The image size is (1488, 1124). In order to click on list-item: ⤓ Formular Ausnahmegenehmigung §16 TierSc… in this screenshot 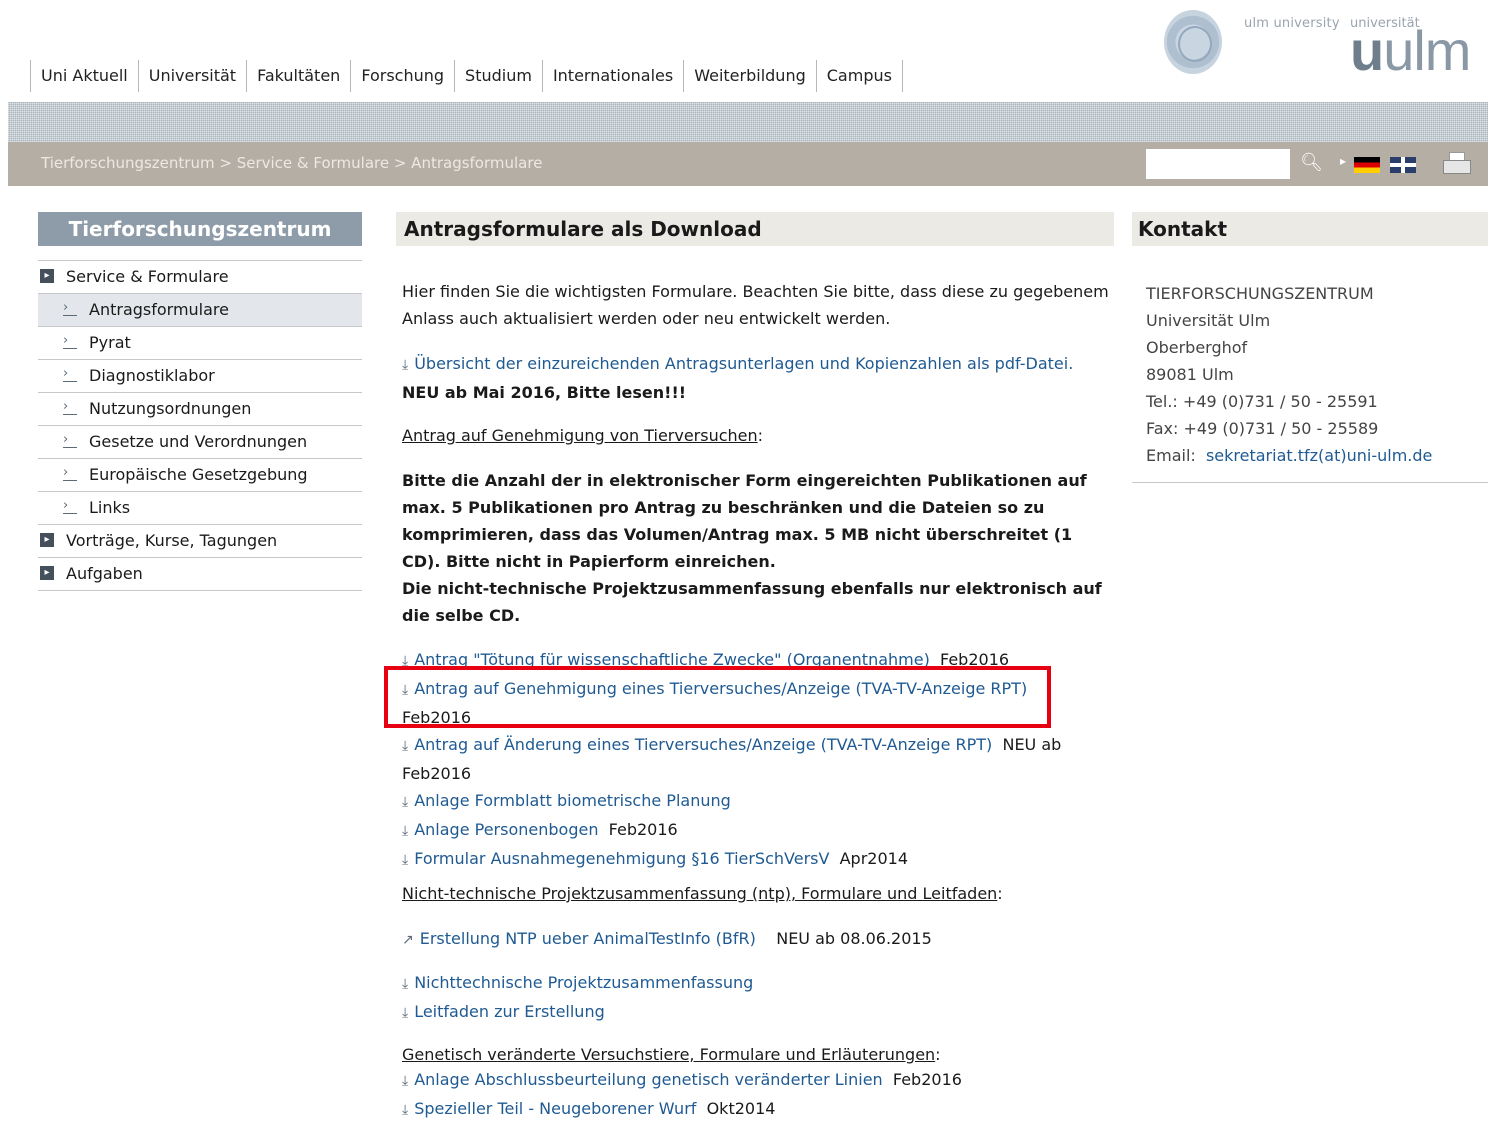, I will do `click(655, 858)`.